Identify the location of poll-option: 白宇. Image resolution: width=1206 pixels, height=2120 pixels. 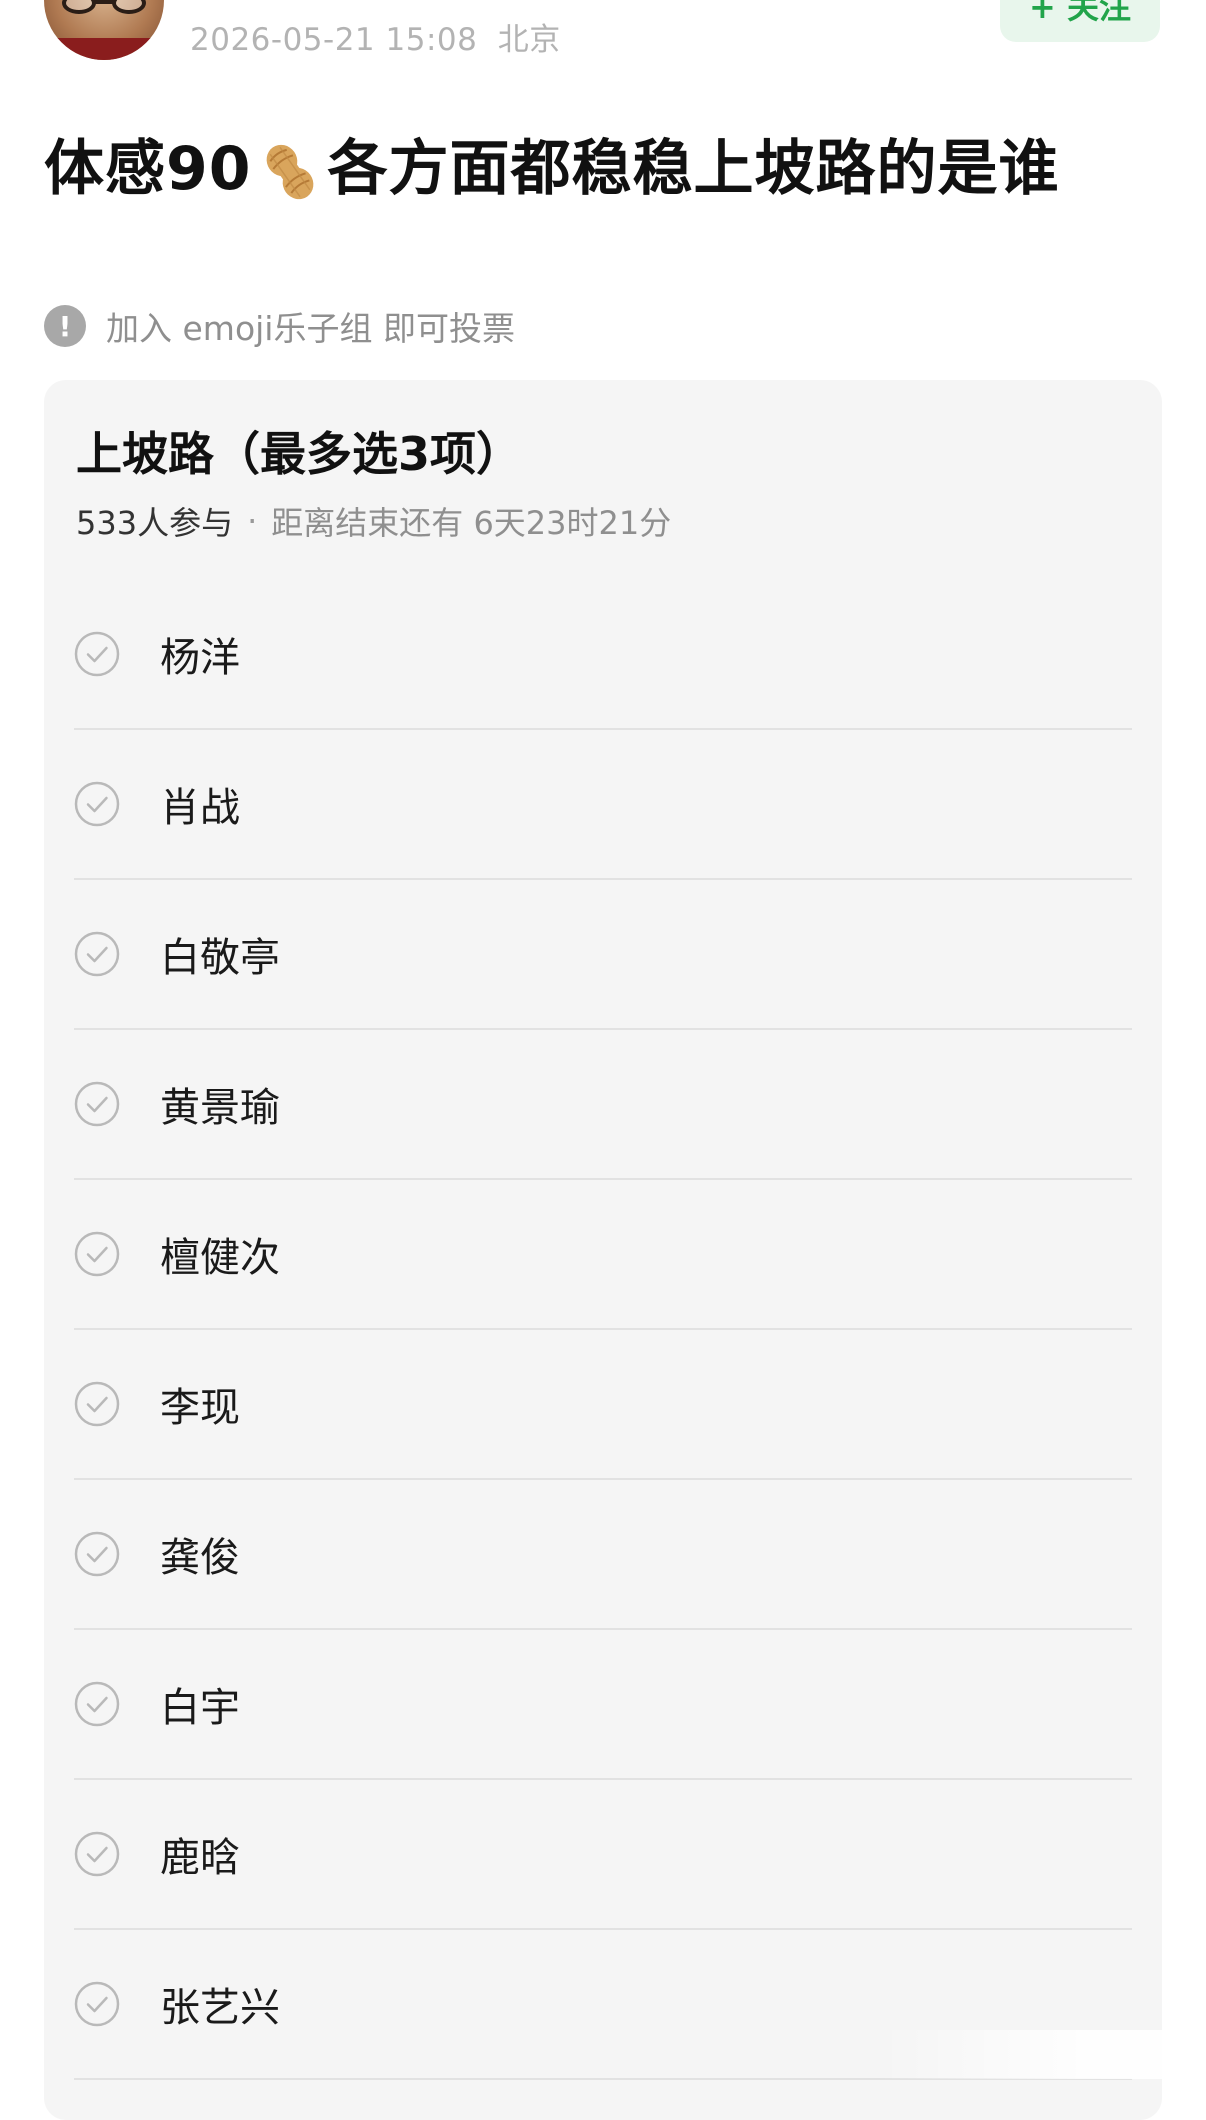
(603, 1705).